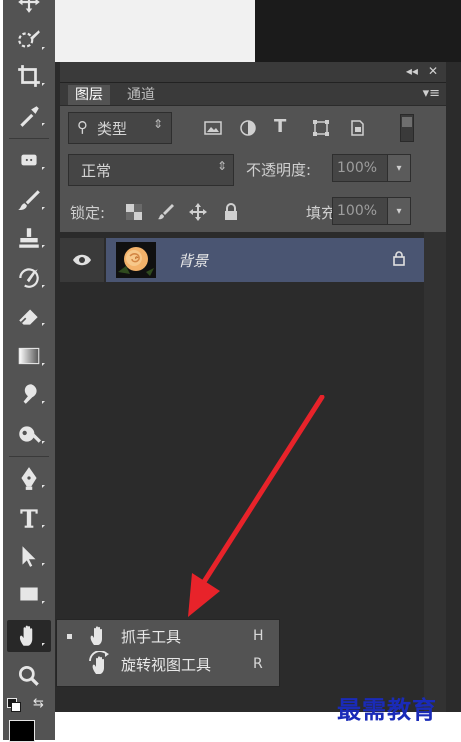  Describe the element at coordinates (198, 212) in the screenshot. I see `lock-position-icon` at that location.